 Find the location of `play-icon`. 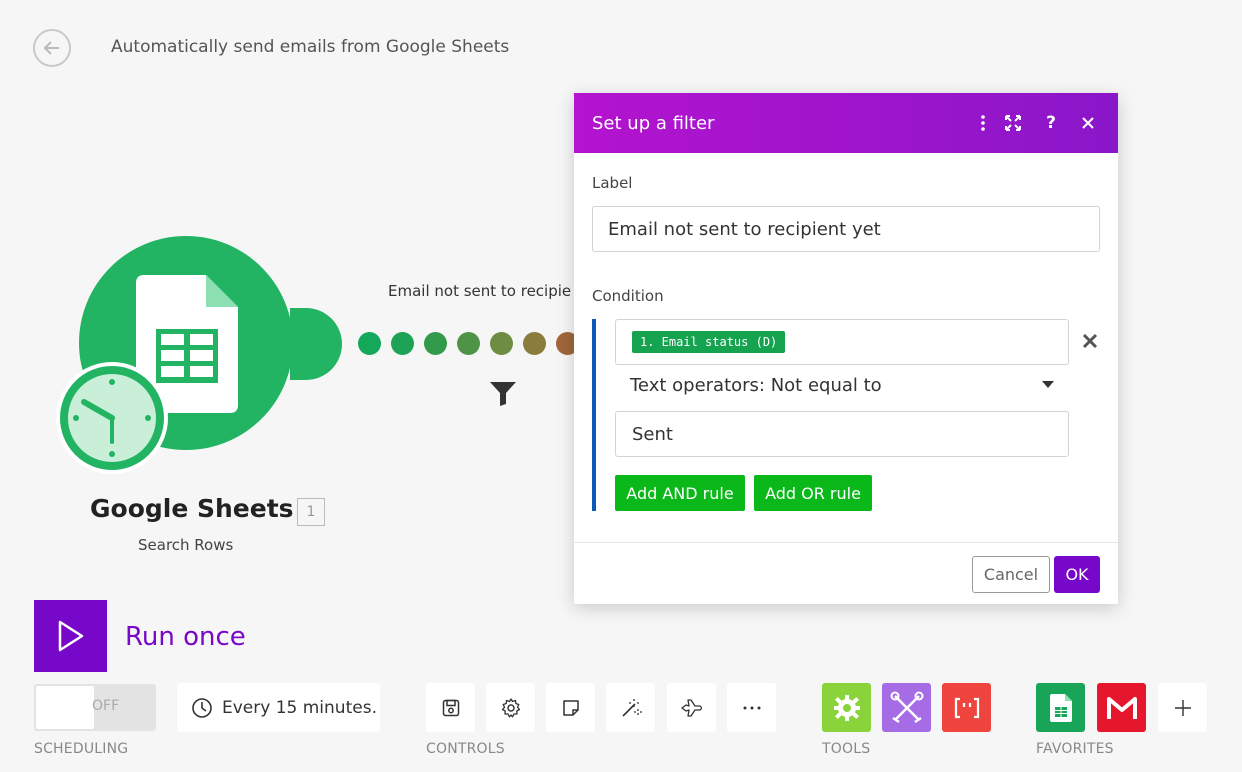

play-icon is located at coordinates (70, 636).